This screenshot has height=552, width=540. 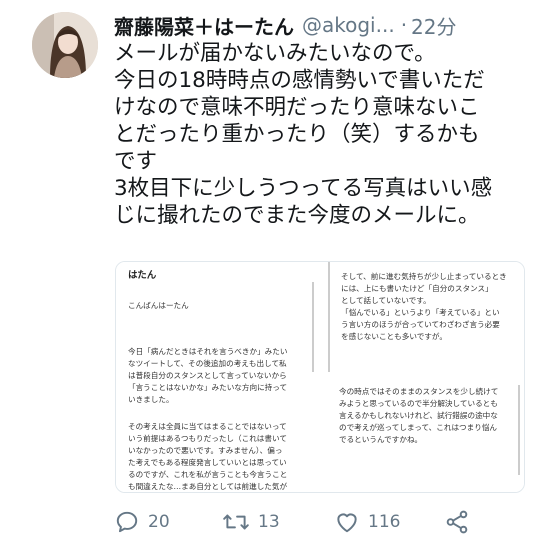 What do you see at coordinates (208, 351) in the screenshot?
I see `memo-line: 今日「病んだときはそれを言うべきか」みたい` at bounding box center [208, 351].